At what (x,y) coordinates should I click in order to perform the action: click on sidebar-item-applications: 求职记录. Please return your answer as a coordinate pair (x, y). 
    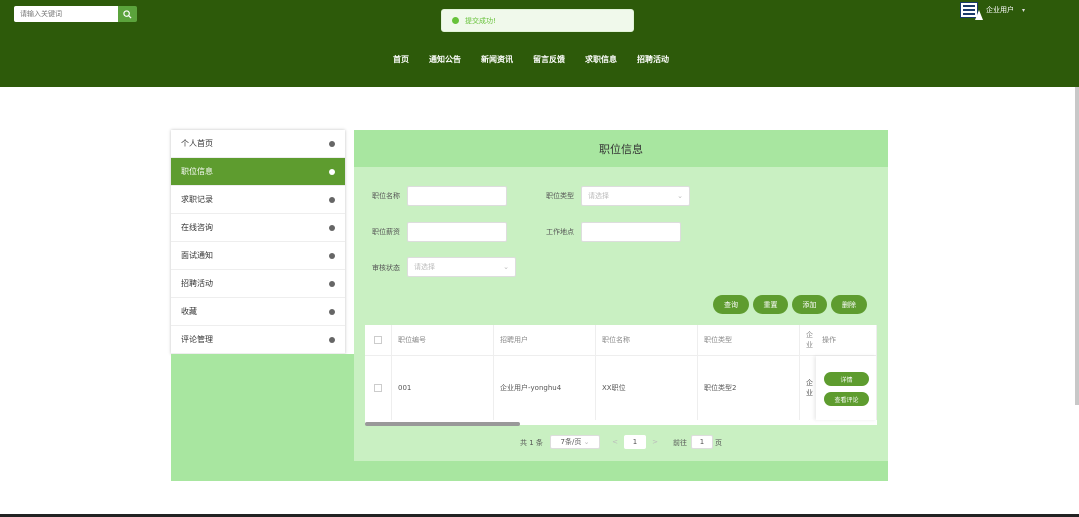
    Looking at the image, I should click on (258, 200).